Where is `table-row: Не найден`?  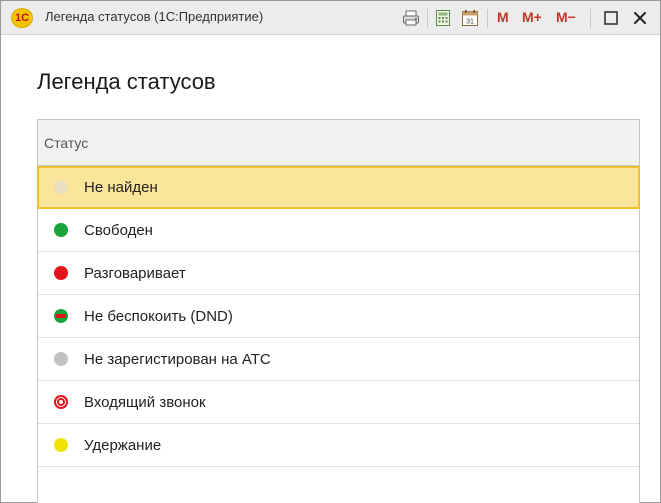 table-row: Не найден is located at coordinates (338, 187).